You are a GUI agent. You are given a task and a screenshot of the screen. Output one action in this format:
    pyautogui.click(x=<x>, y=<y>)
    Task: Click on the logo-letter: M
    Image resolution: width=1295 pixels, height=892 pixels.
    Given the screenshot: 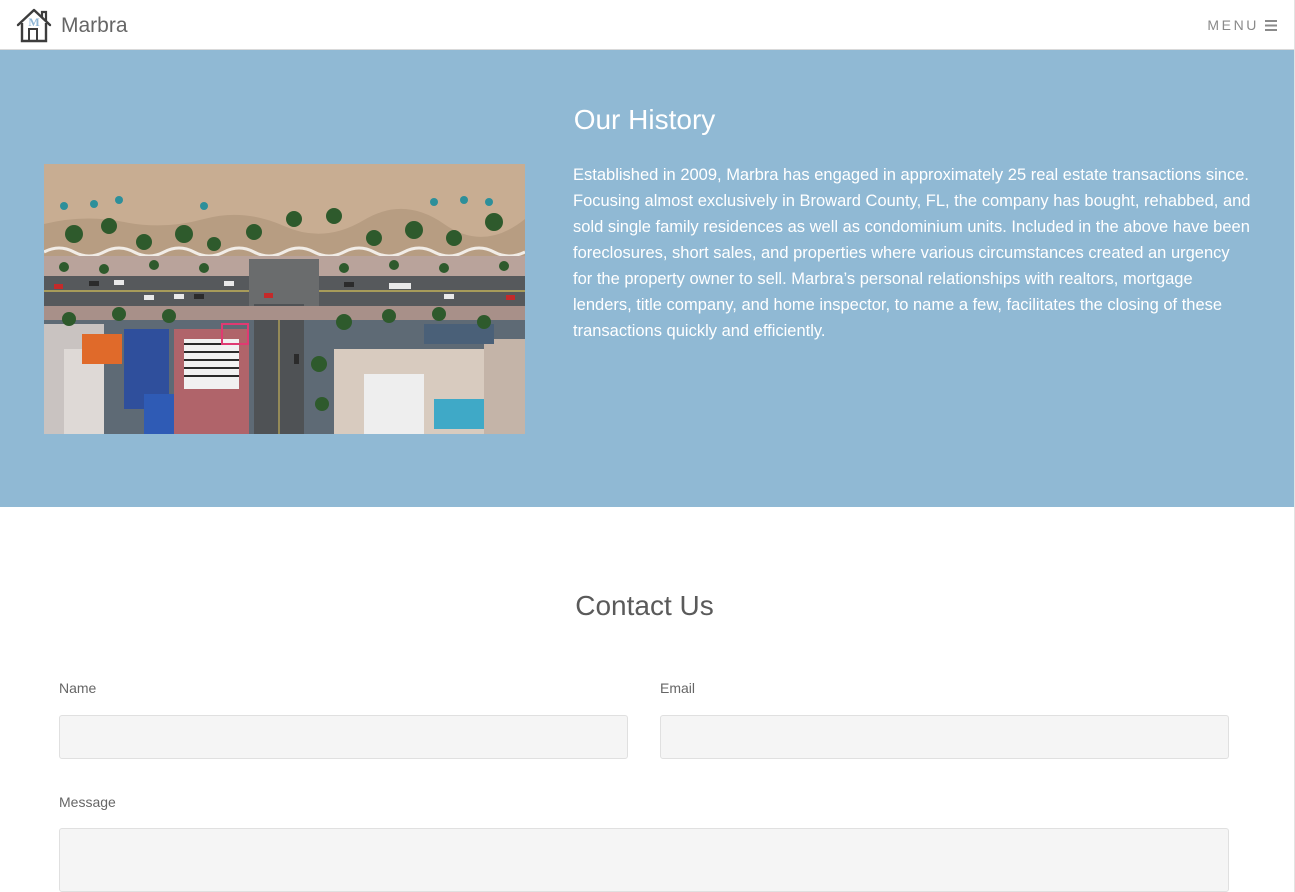 What is the action you would take?
    pyautogui.click(x=33, y=22)
    